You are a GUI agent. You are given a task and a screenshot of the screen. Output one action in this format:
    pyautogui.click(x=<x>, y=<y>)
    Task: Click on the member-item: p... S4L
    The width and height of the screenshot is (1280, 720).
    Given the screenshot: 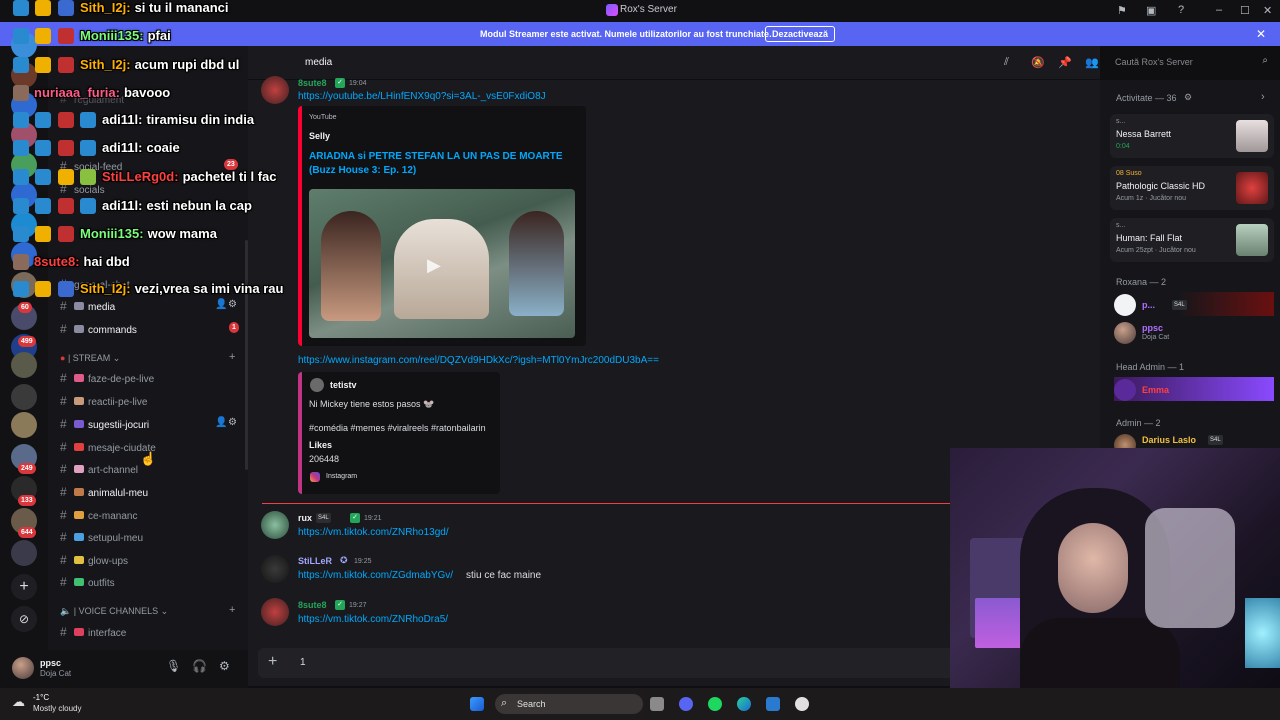 What is the action you would take?
    pyautogui.click(x=1194, y=304)
    